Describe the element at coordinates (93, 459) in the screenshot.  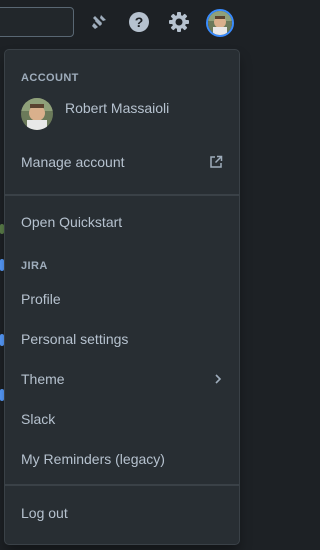
I see `my-reminders-label: My Reminders (legacy)` at that location.